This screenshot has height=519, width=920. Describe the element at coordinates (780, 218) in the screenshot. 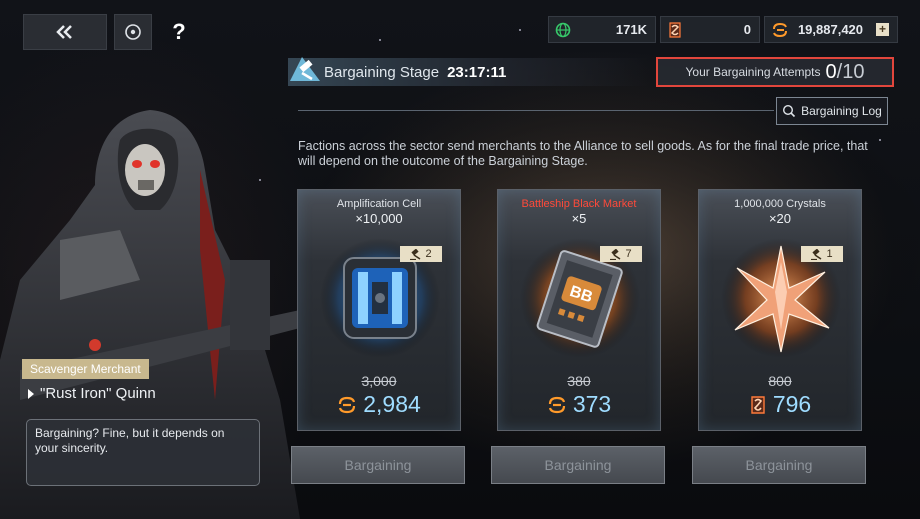

I see `card-quantity: ×20` at that location.